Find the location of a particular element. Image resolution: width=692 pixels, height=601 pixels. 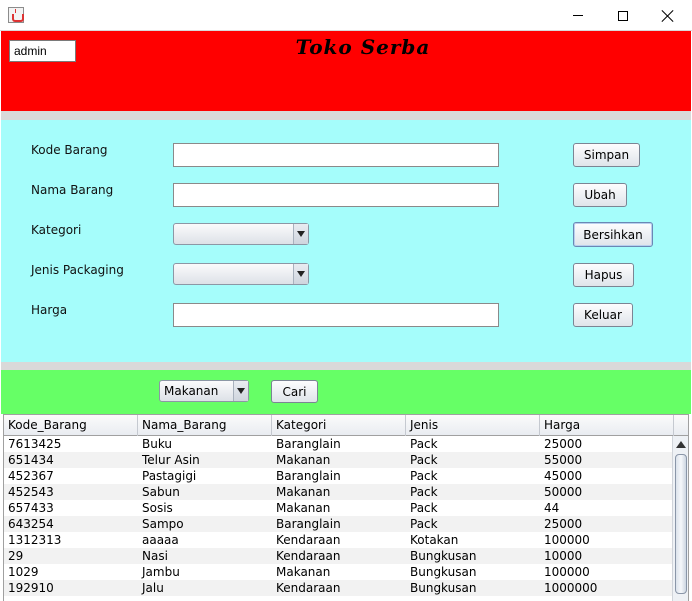

table-row: 452367 Pastagigi Baranglain Pack 45000 is located at coordinates (339, 476).